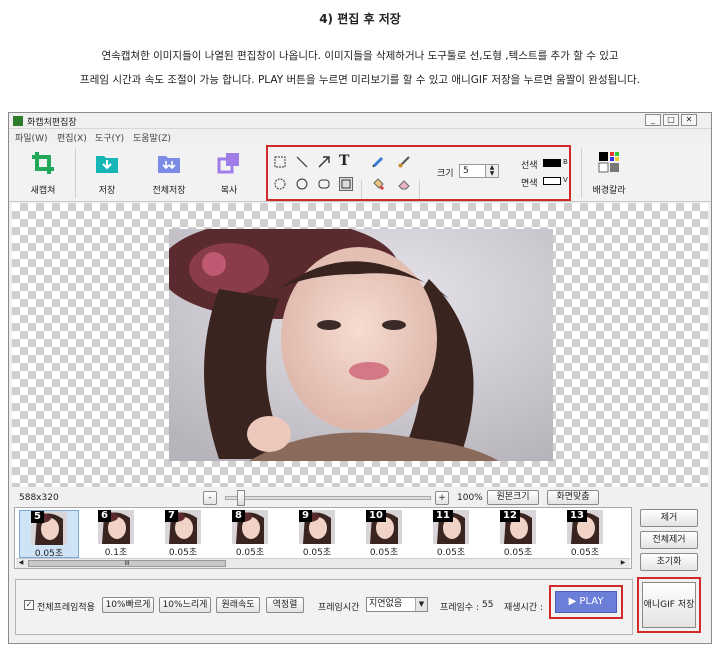  What do you see at coordinates (577, 516) in the screenshot?
I see `frame-number: 13` at bounding box center [577, 516].